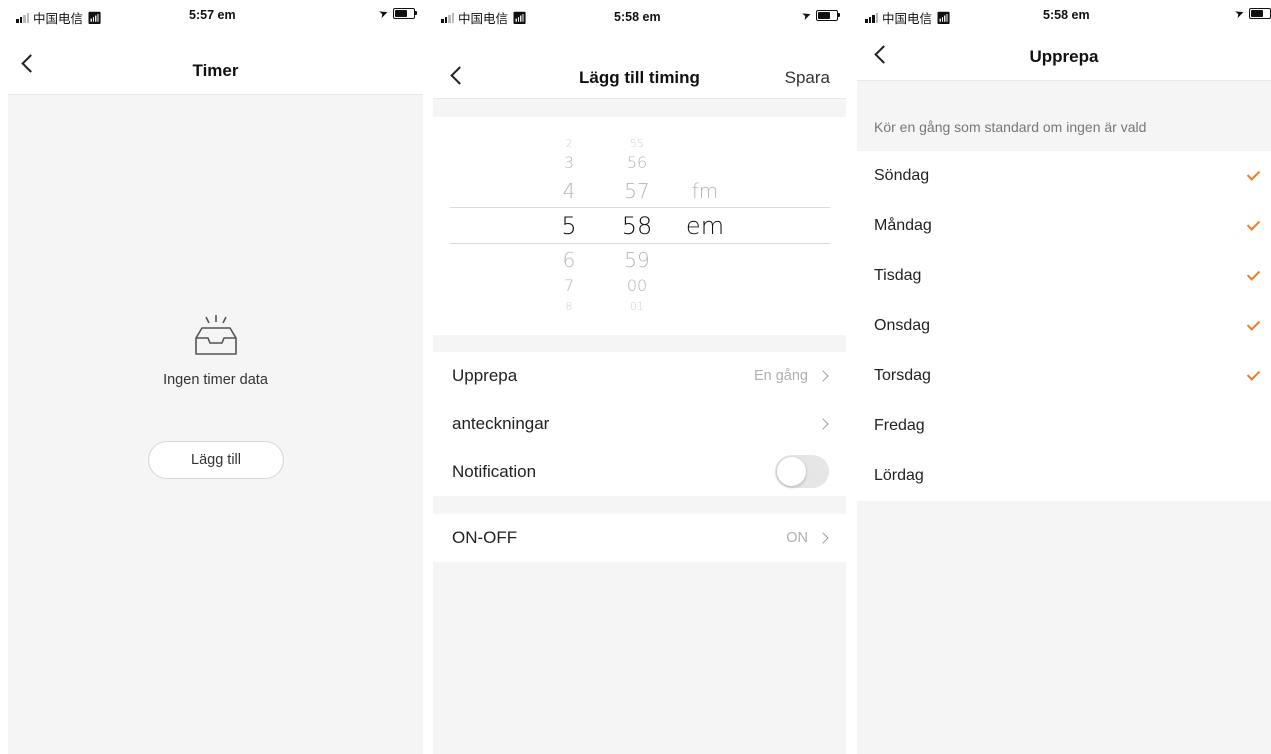  Describe the element at coordinates (485, 375) in the screenshot. I see `repeat-label: Upprepa` at that location.